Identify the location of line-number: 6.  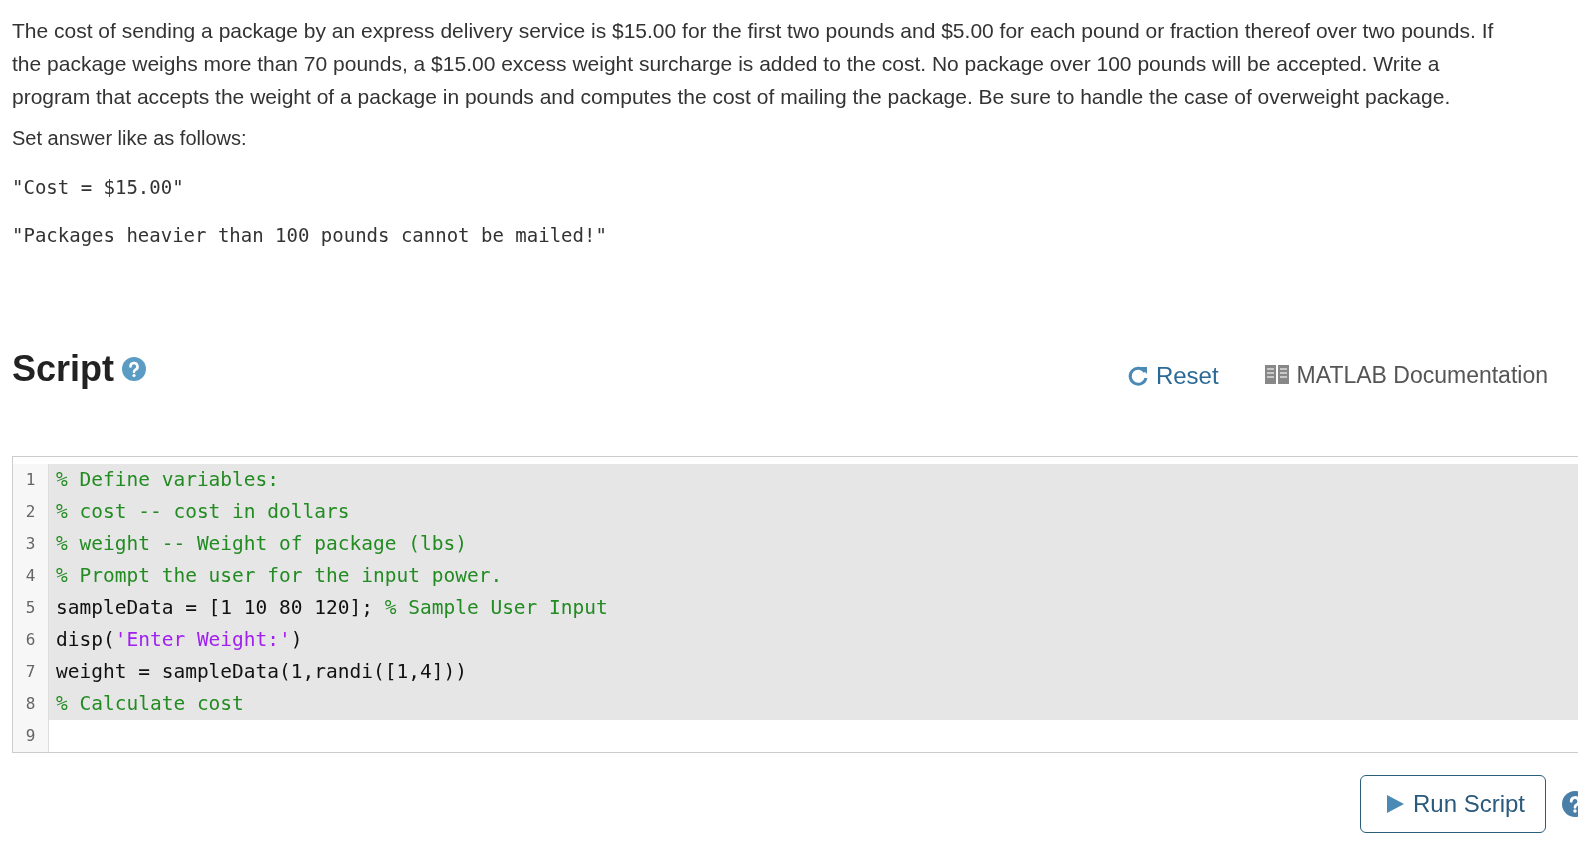
(31, 640).